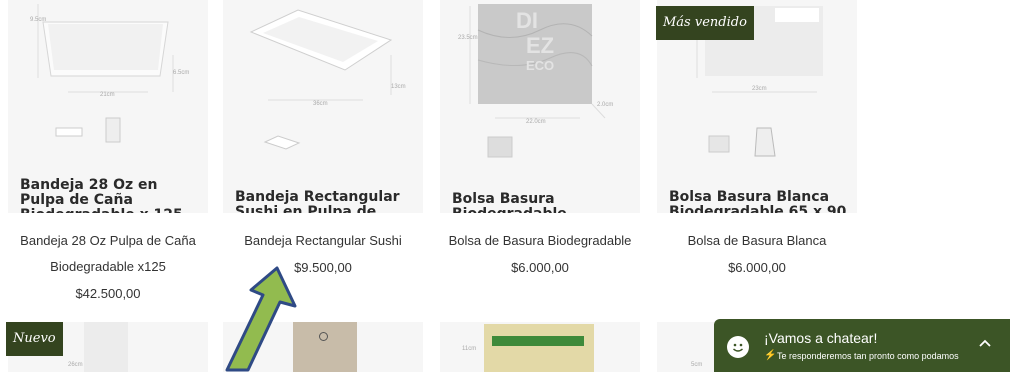 The height and width of the screenshot is (372, 1010). Describe the element at coordinates (527, 20) in the screenshot. I see `bag-print: DI` at that location.